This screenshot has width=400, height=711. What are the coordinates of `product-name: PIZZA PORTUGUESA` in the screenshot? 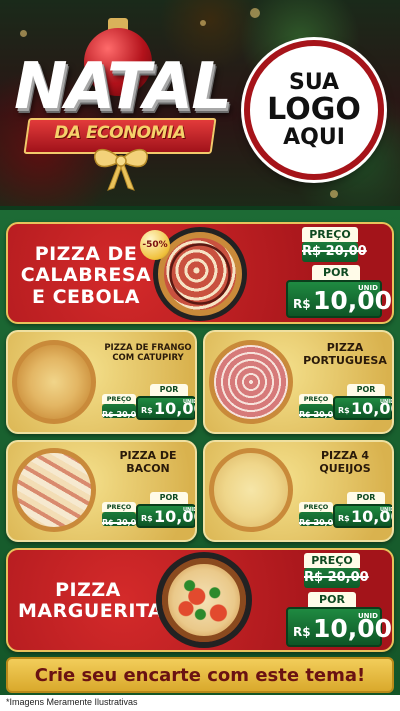 It's located at (343, 354).